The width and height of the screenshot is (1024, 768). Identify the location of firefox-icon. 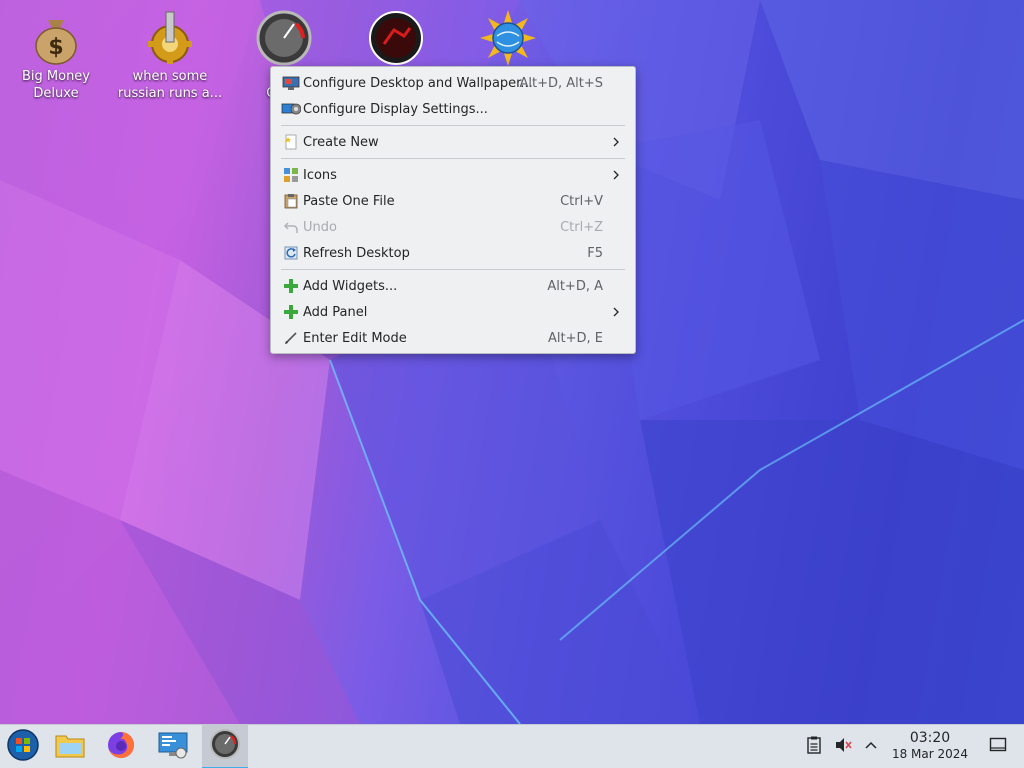
(121, 747).